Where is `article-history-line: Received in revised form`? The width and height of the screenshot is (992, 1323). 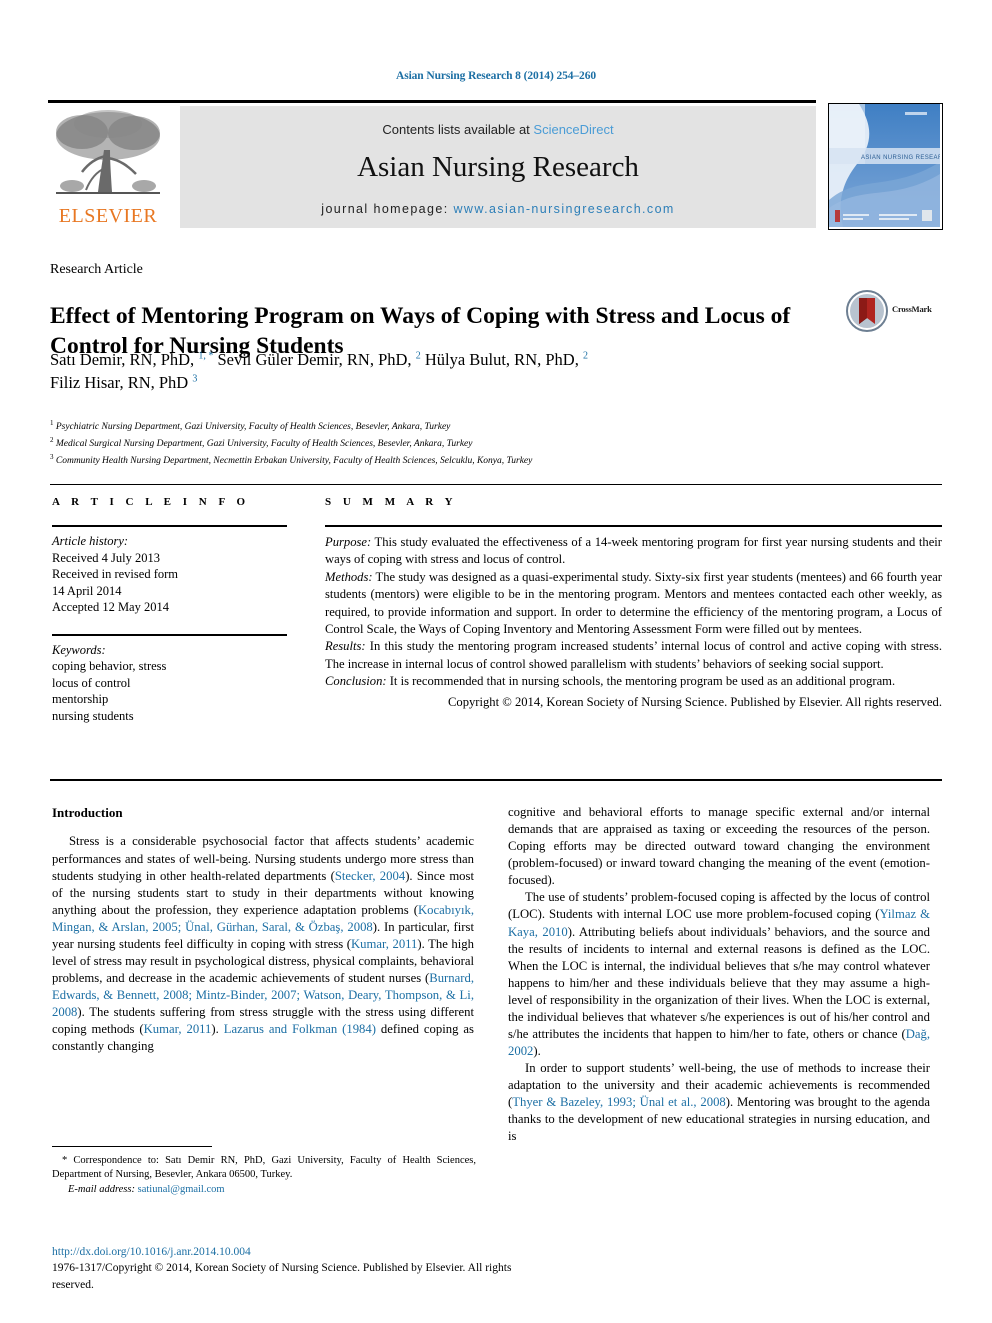 article-history-line: Received in revised form is located at coordinates (115, 574).